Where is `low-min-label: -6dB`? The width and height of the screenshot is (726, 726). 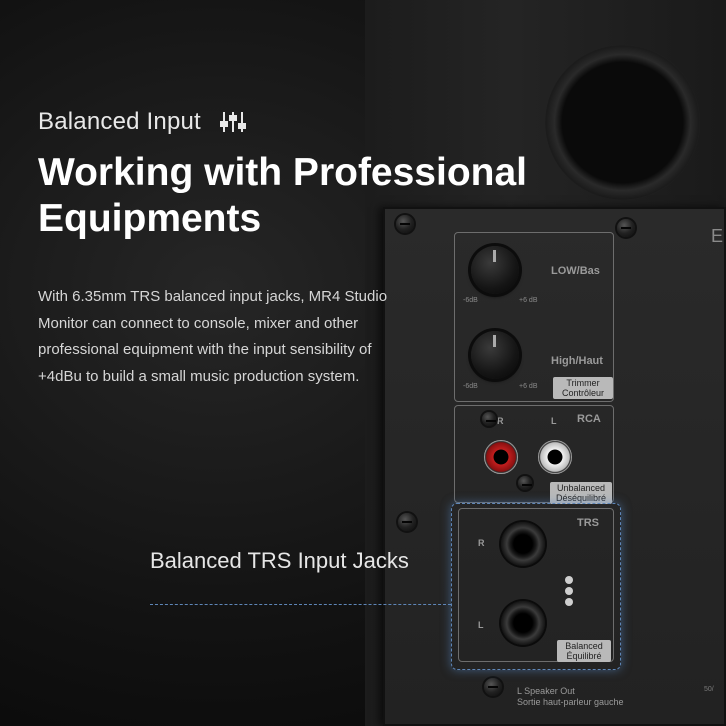
low-min-label: -6dB is located at coordinates (470, 300).